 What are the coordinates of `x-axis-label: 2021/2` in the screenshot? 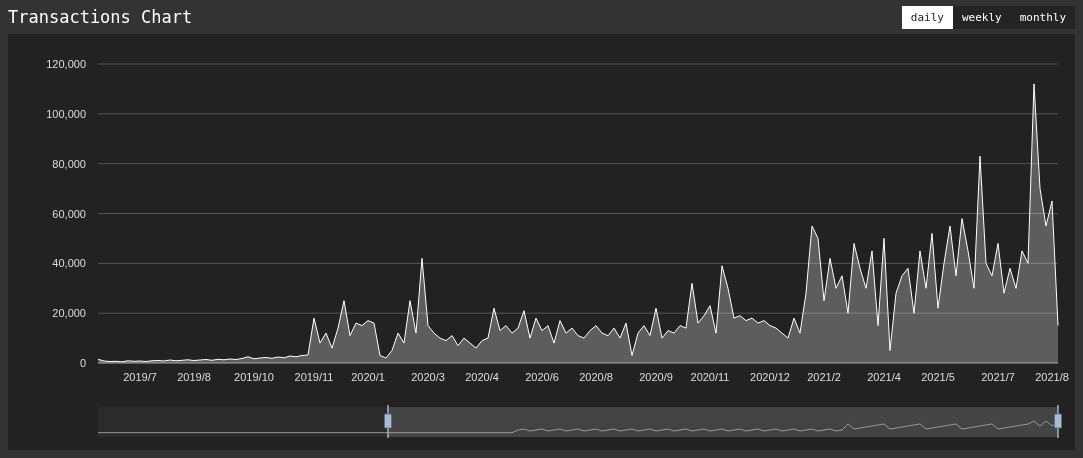 It's located at (824, 377).